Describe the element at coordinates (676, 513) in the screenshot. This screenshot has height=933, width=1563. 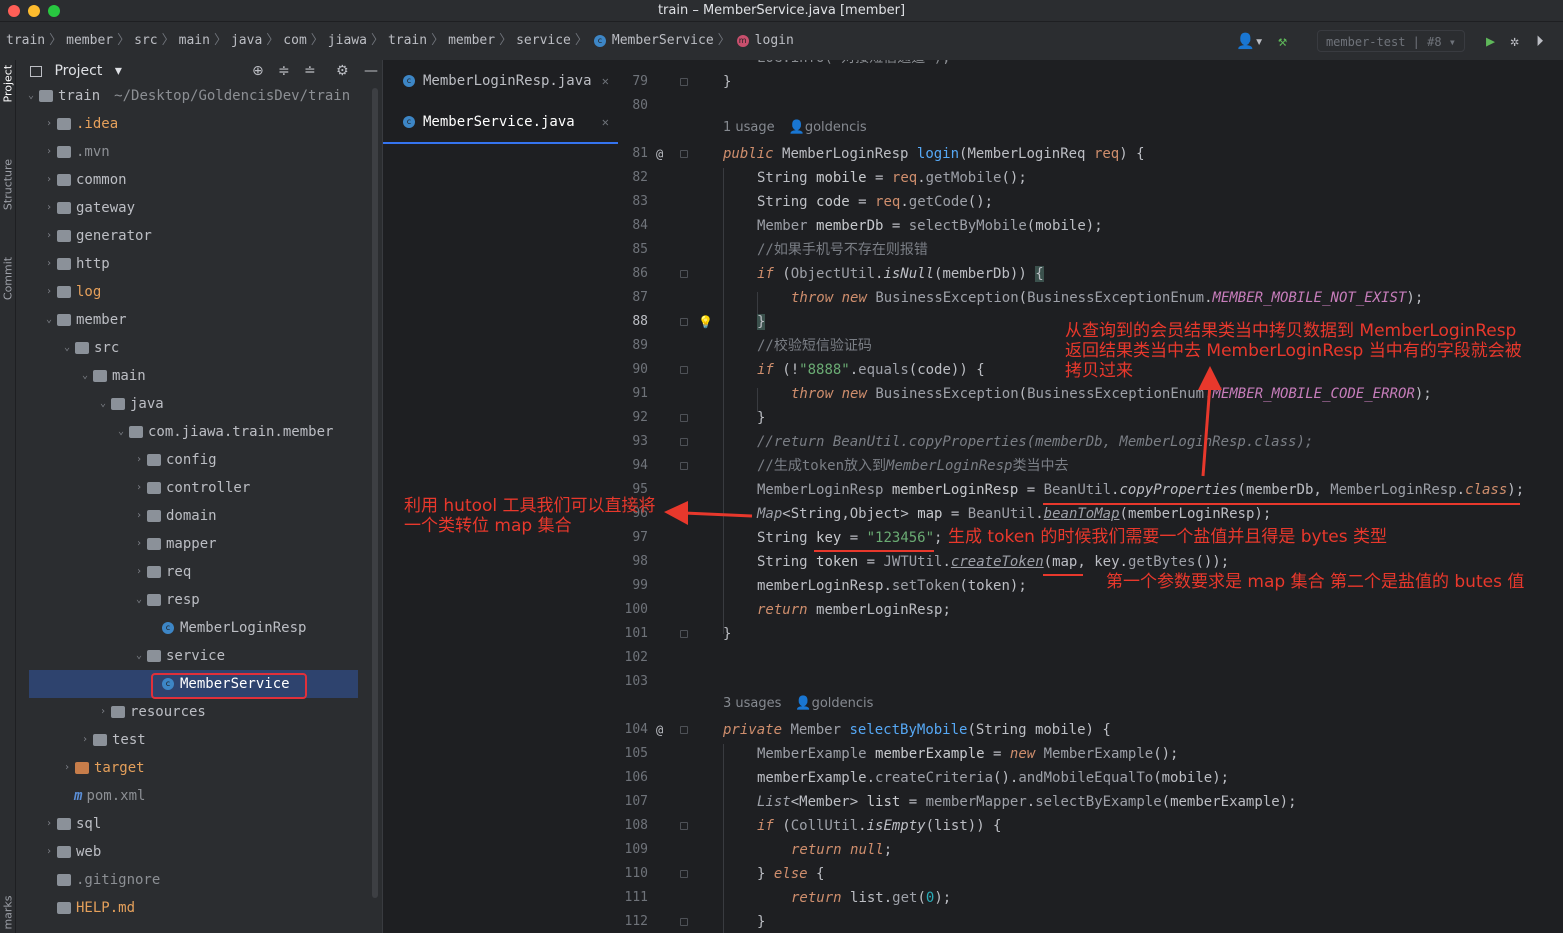
I see `arrow-head` at that location.